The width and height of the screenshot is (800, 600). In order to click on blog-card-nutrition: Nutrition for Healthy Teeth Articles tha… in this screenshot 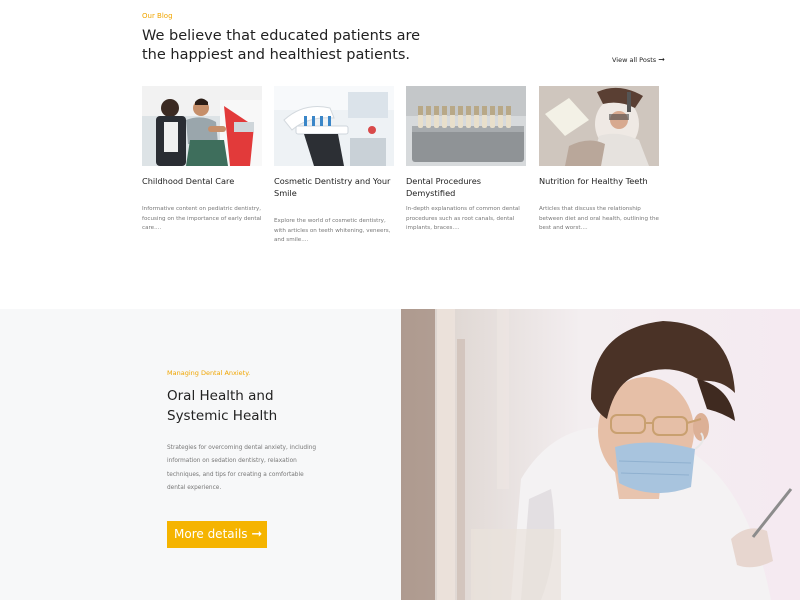, I will do `click(599, 160)`.